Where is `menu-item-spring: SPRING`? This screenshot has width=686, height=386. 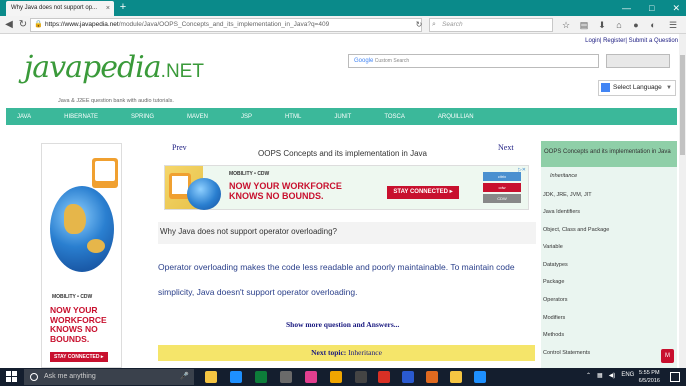
menu-item-spring: SPRING is located at coordinates (142, 117).